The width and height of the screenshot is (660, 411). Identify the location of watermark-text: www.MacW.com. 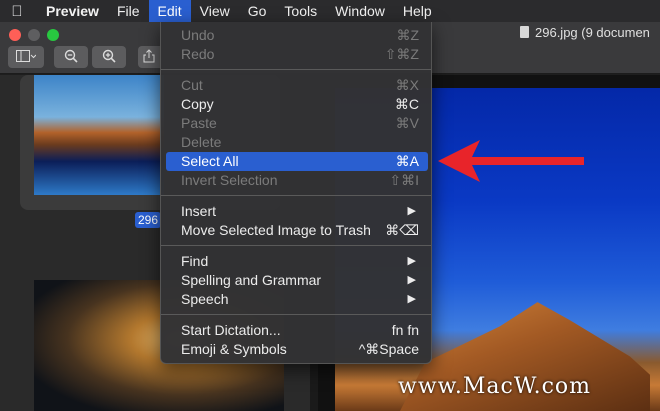
(495, 386).